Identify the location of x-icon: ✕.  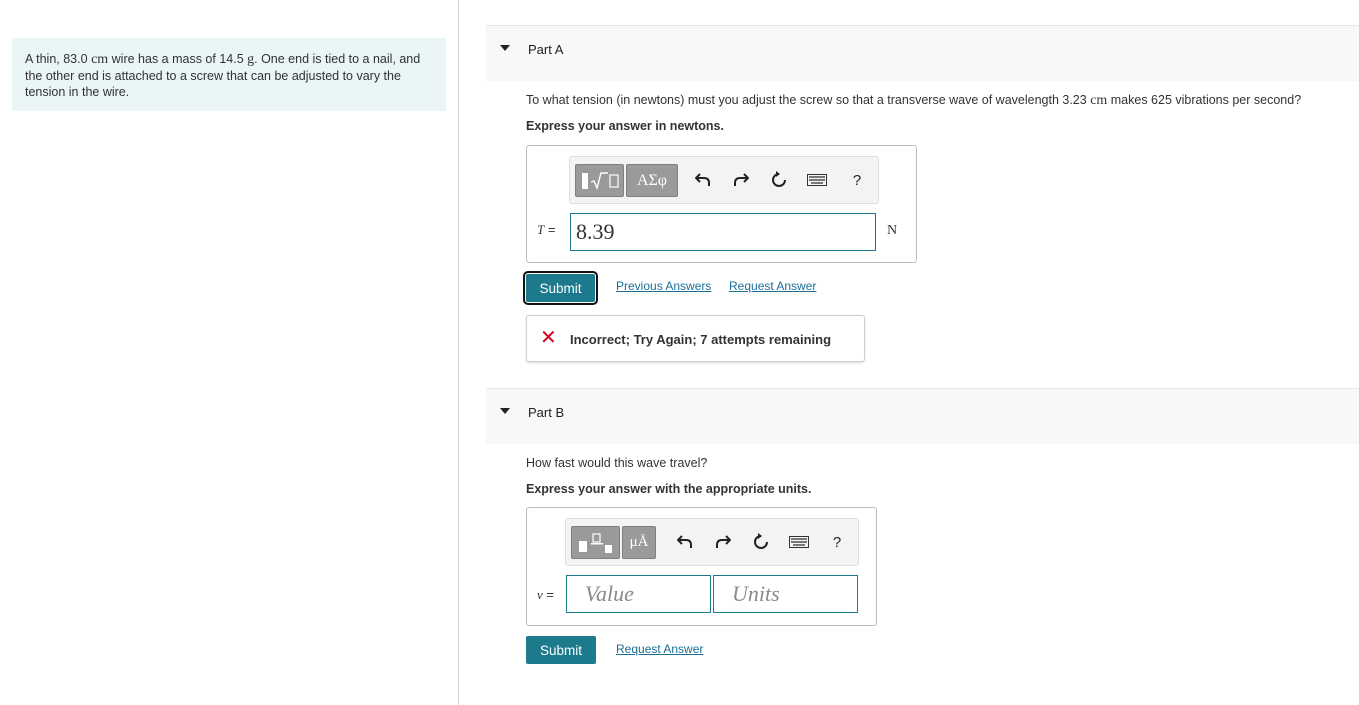
(548, 338).